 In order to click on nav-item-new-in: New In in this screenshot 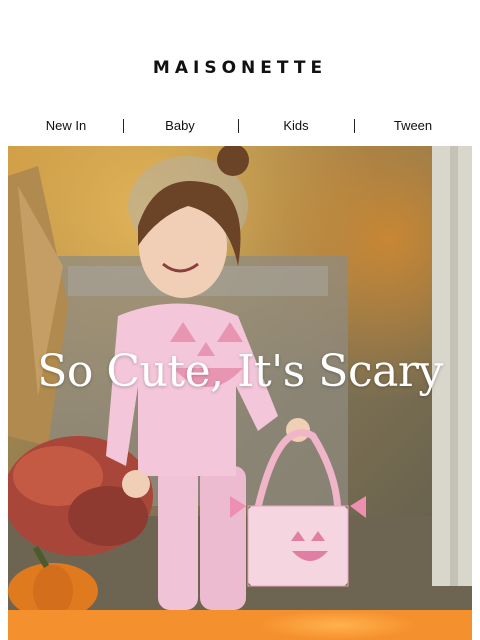, I will do `click(66, 126)`.